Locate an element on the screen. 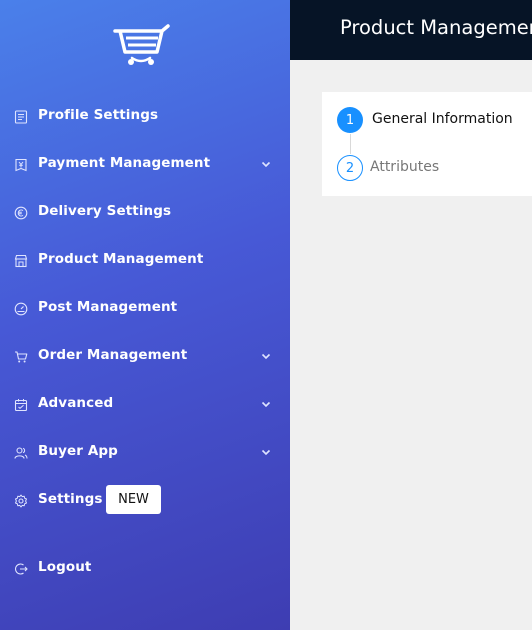 This screenshot has width=532, height=630. sidebar-item-product-management: Product Management is located at coordinates (145, 260).